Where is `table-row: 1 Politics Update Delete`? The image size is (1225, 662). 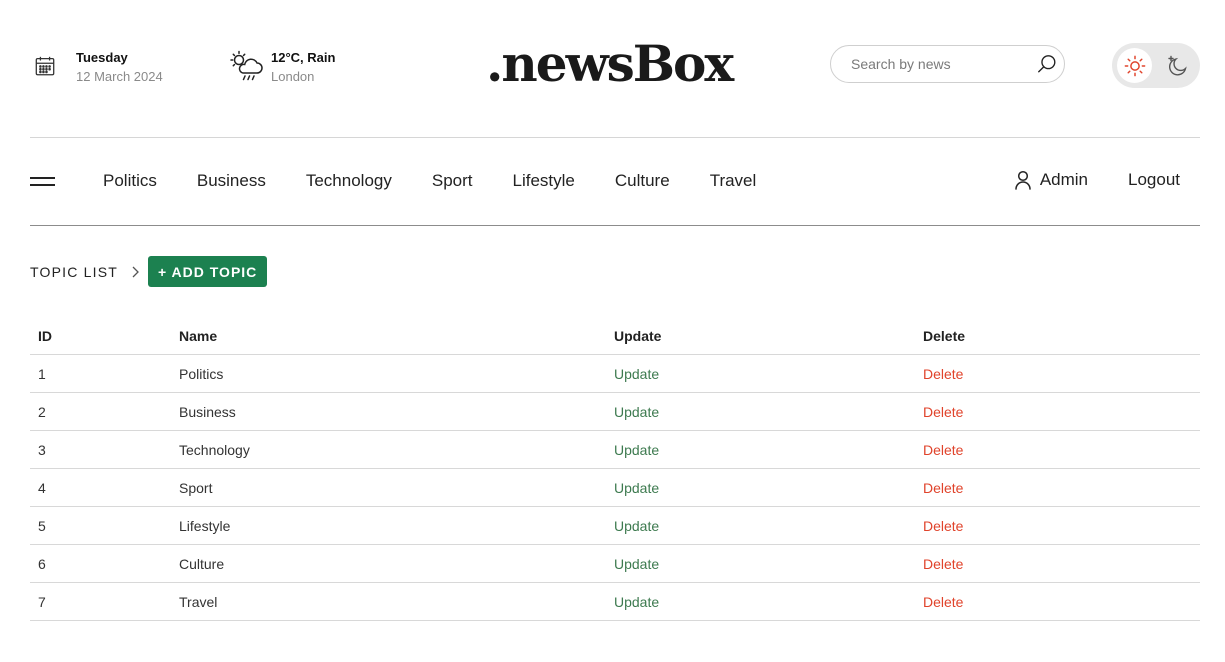
table-row: 1 Politics Update Delete is located at coordinates (615, 373).